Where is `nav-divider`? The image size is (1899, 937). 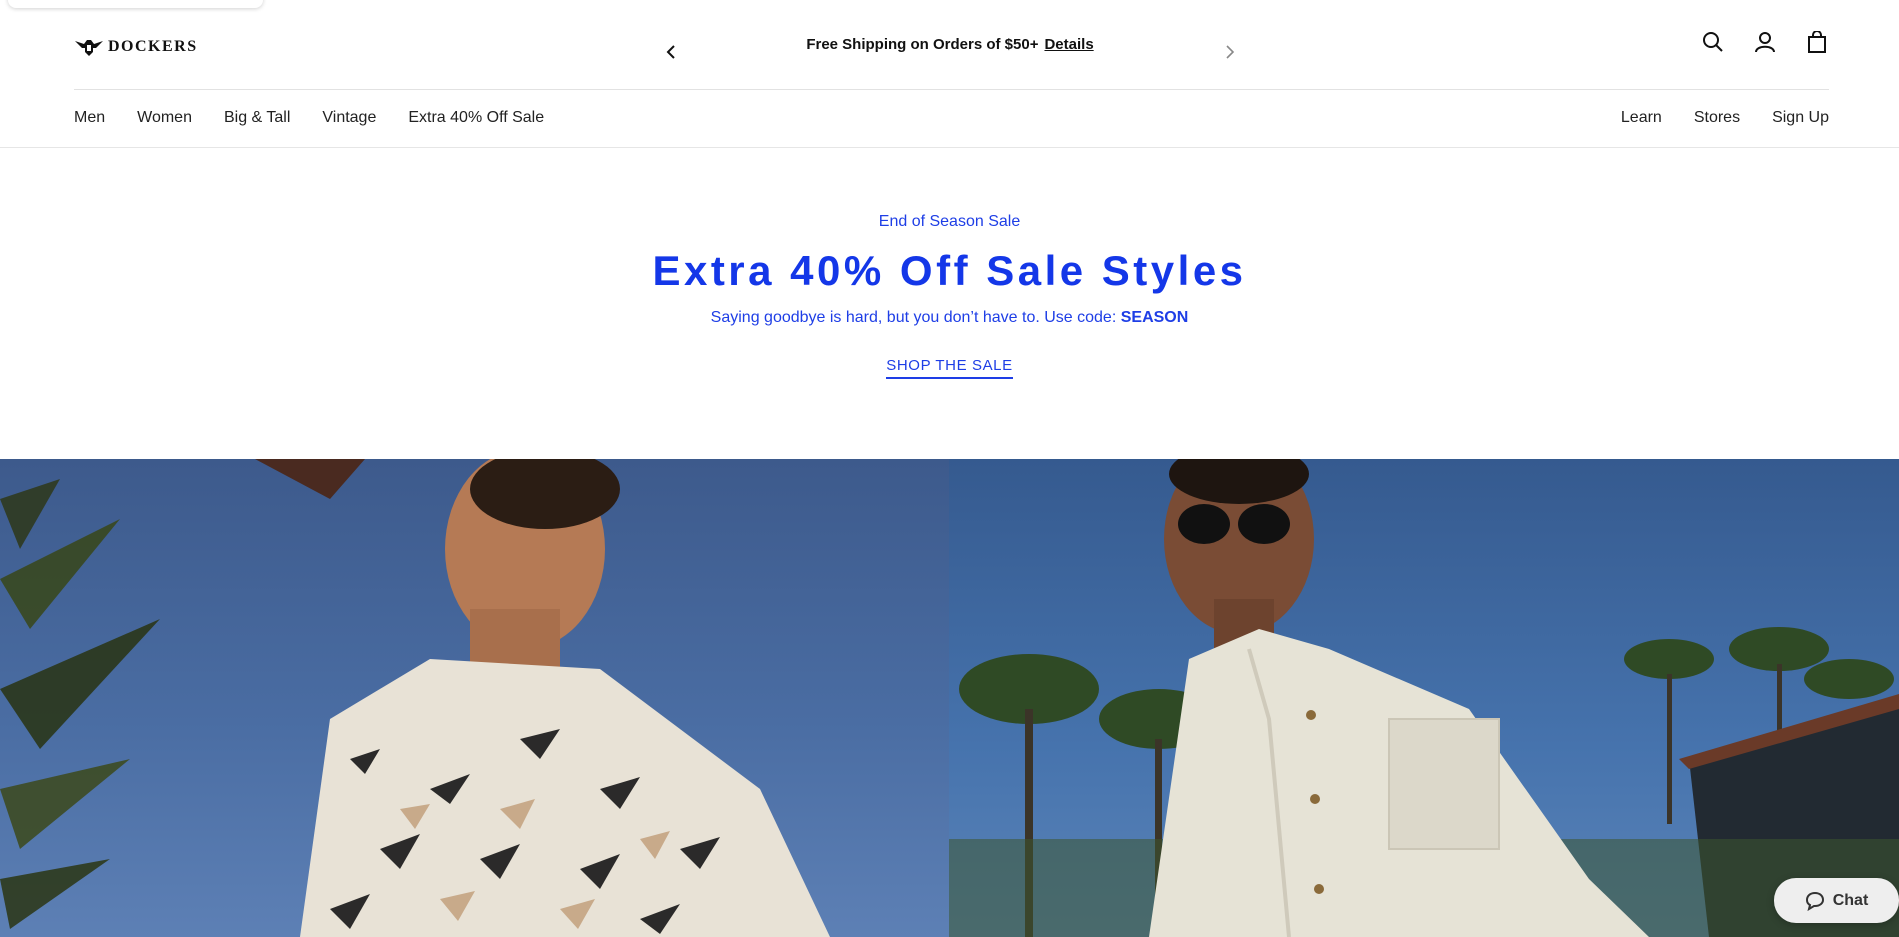
nav-divider is located at coordinates (949, 147).